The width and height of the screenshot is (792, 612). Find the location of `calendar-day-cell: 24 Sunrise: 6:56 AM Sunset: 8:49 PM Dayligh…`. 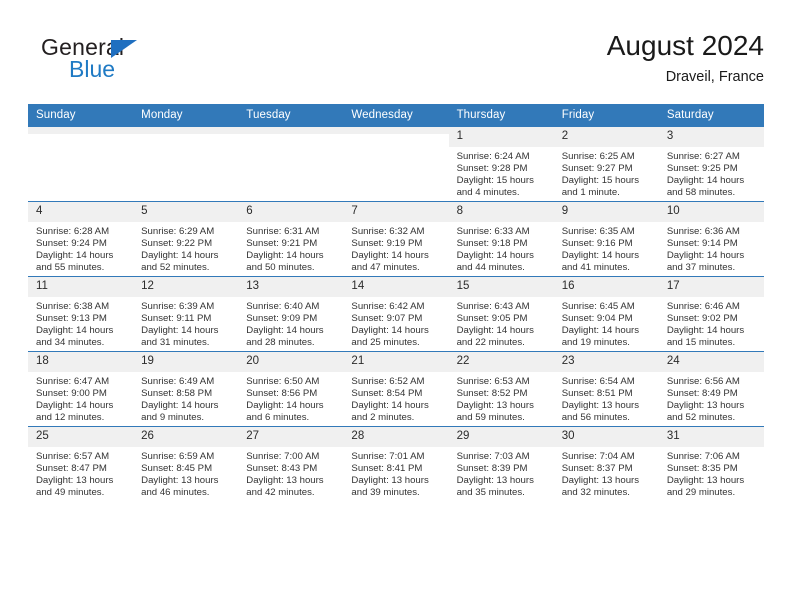

calendar-day-cell: 24 Sunrise: 6:56 AM Sunset: 8:49 PM Dayligh… is located at coordinates (711, 389).